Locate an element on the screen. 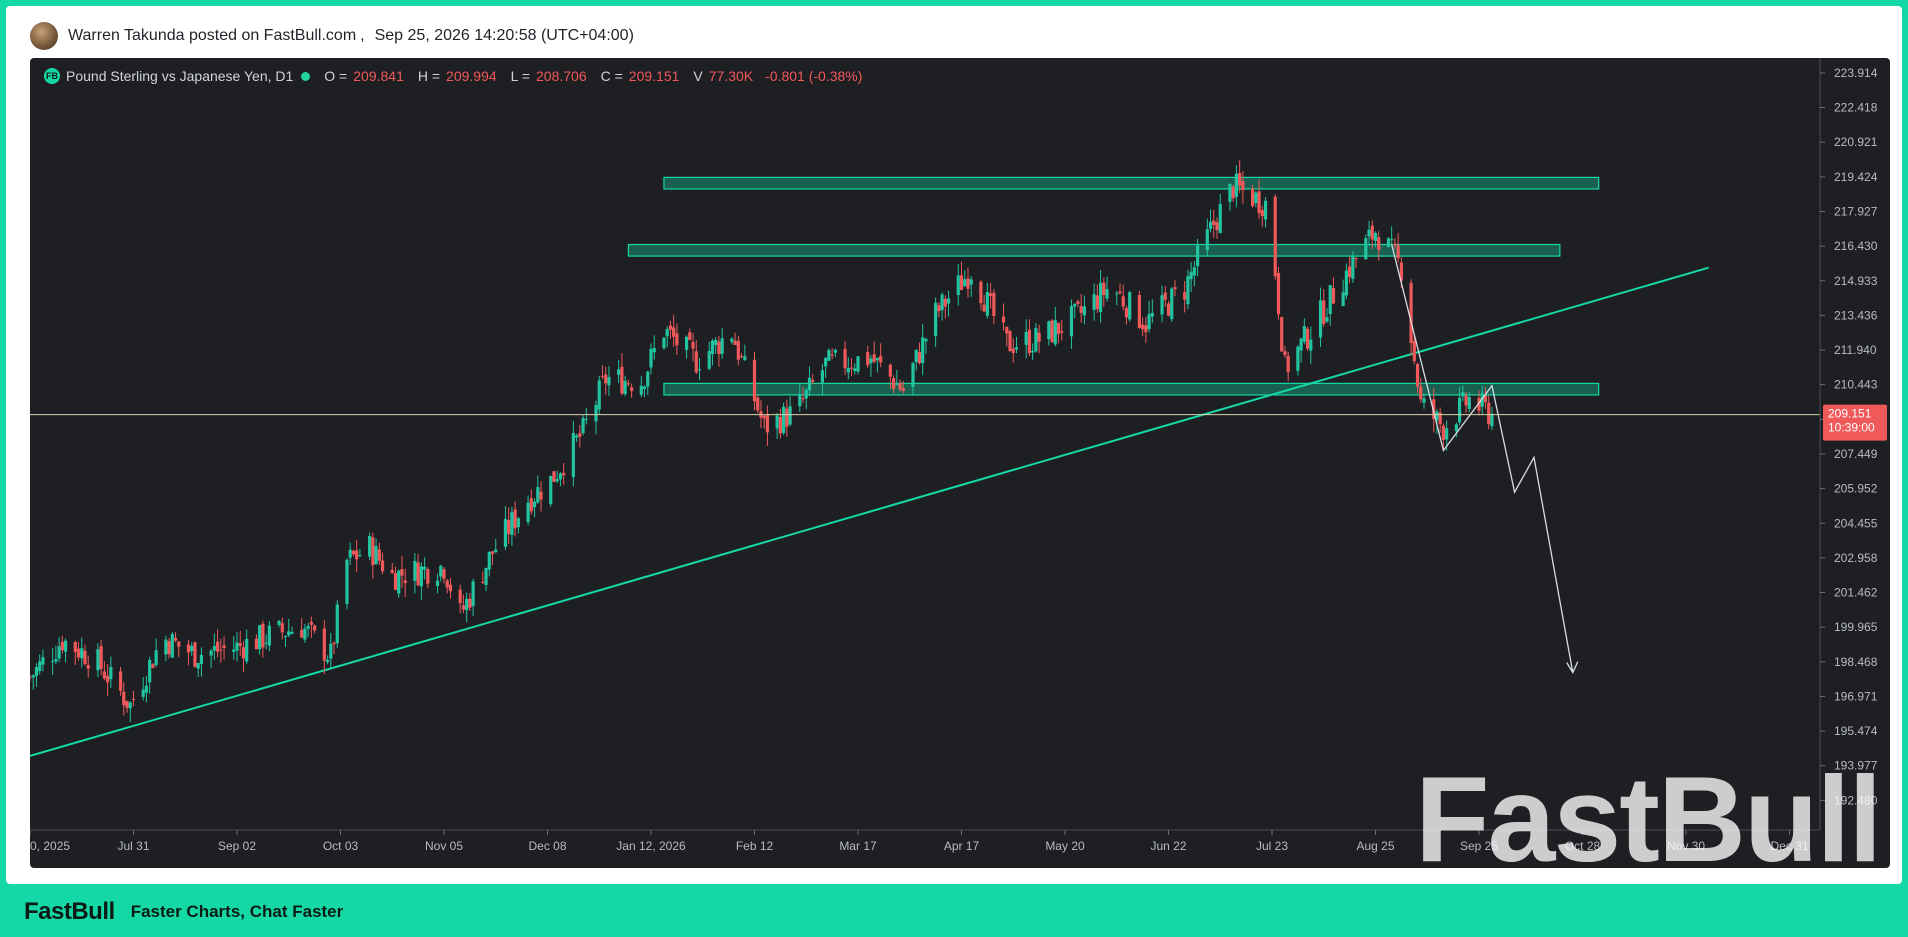 The width and height of the screenshot is (1908, 937). price-tag-value: 209.151 is located at coordinates (1850, 414).